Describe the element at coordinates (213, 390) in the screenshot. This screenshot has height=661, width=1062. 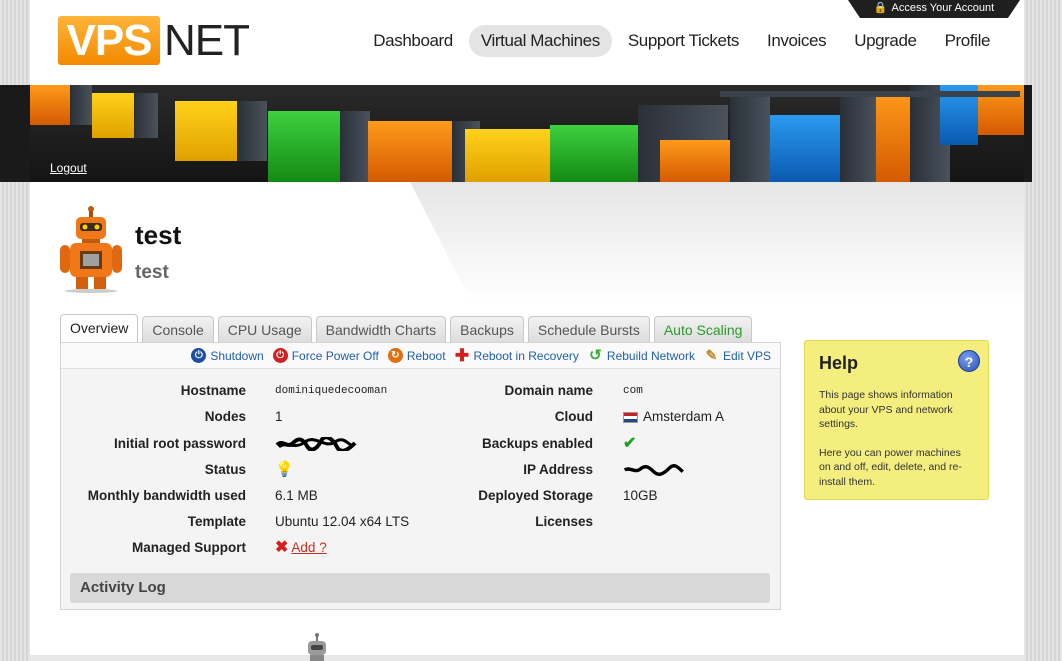
I see `hostname-label: Hostname` at that location.